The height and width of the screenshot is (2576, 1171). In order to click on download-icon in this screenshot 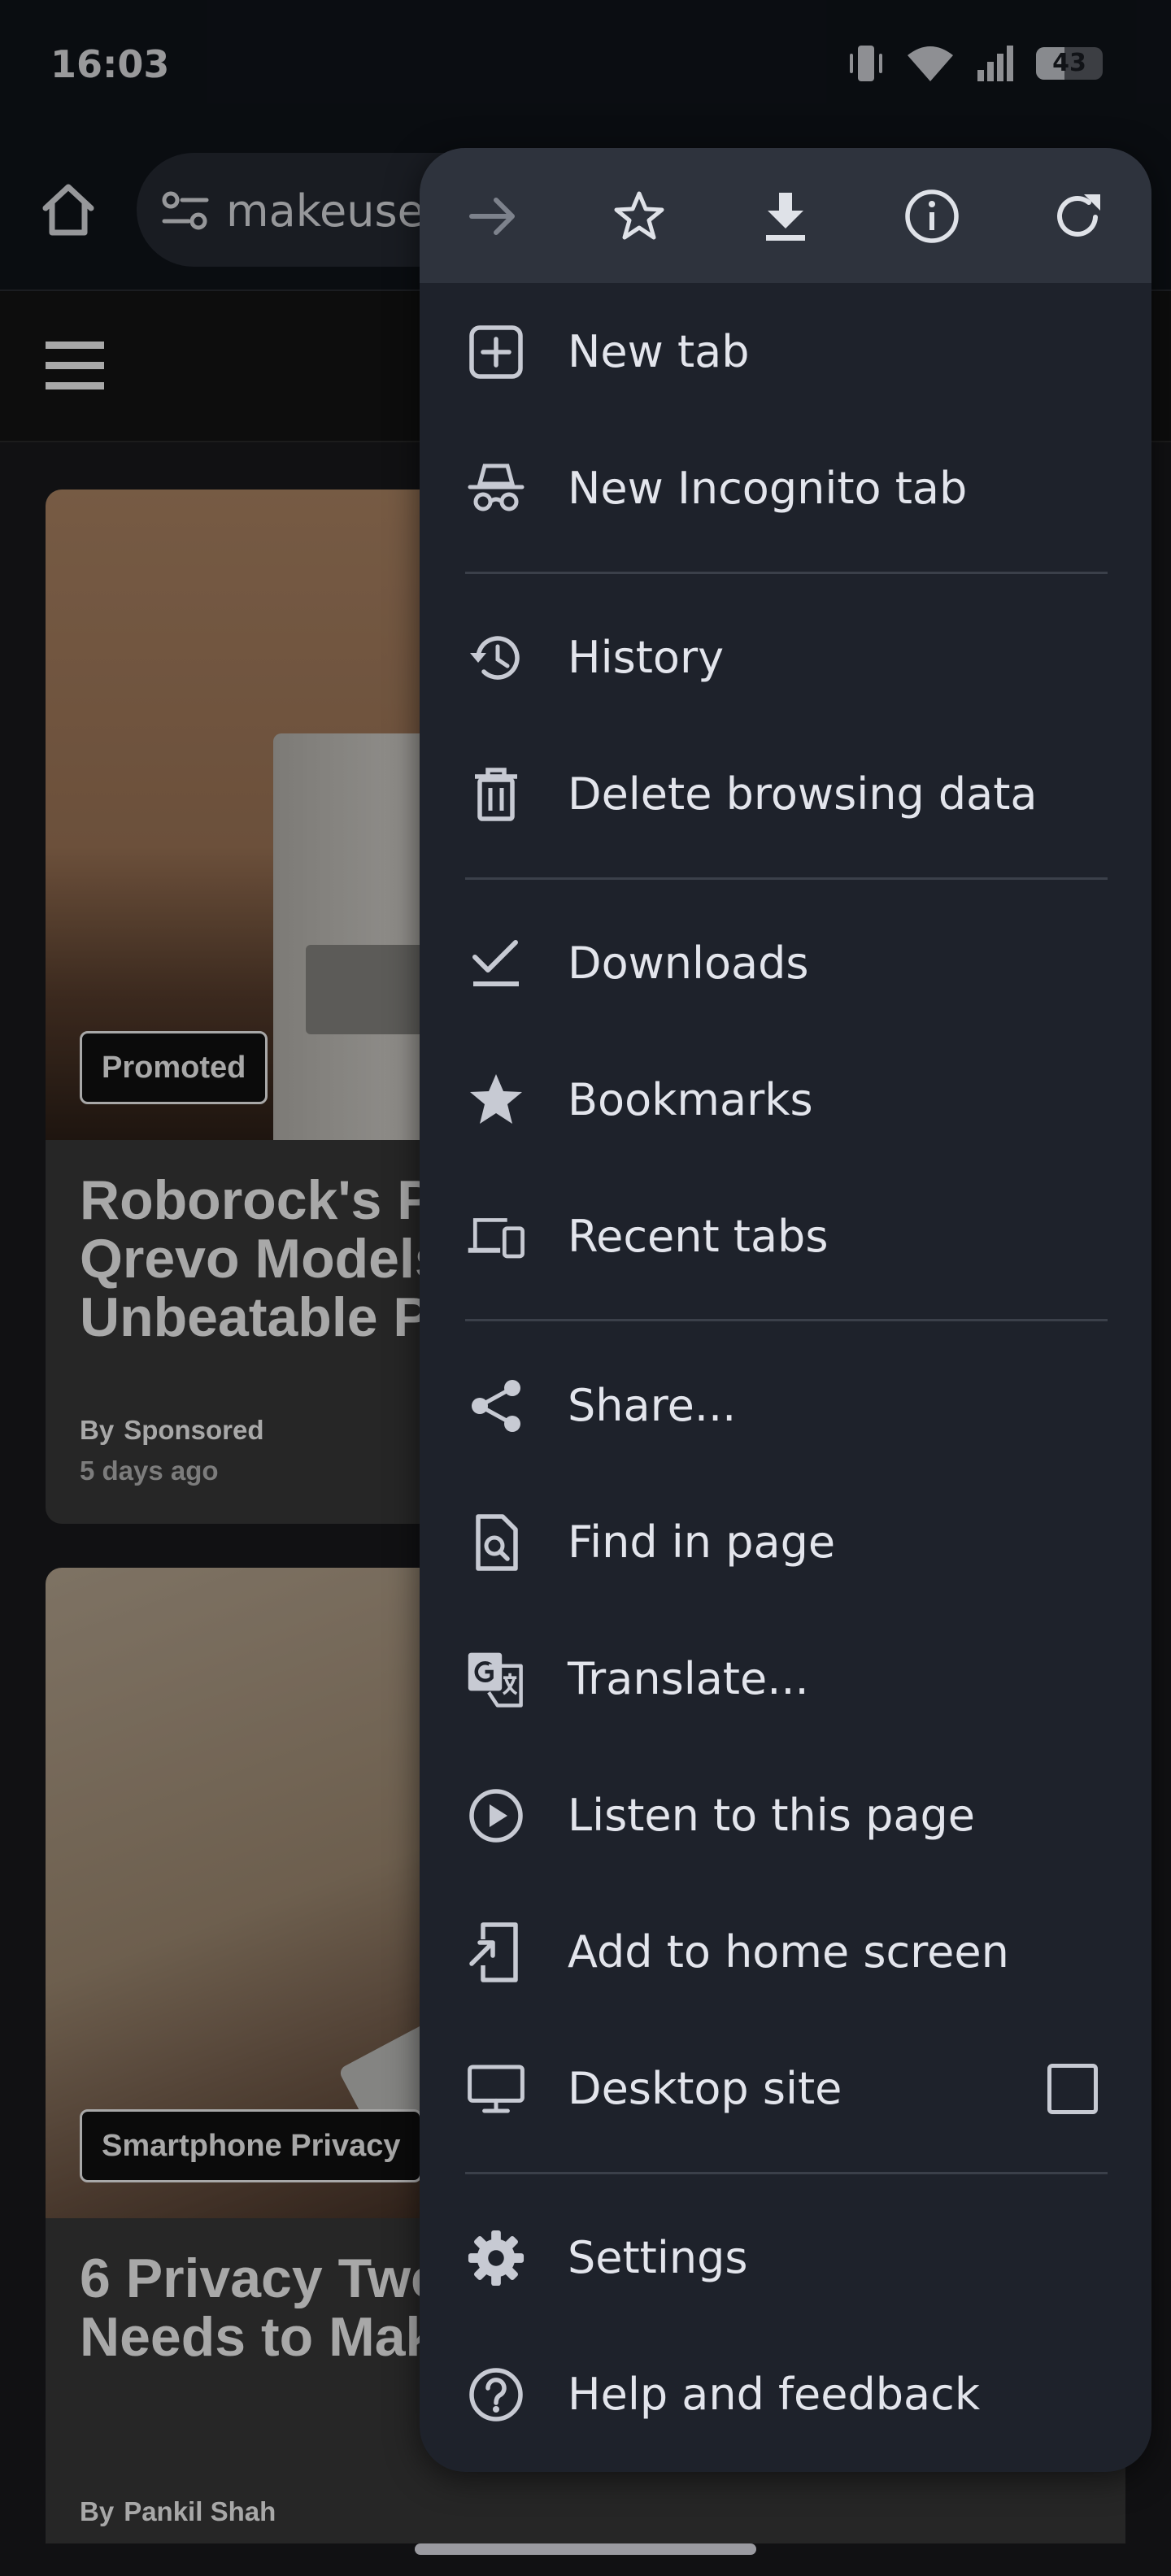, I will do `click(785, 217)`.